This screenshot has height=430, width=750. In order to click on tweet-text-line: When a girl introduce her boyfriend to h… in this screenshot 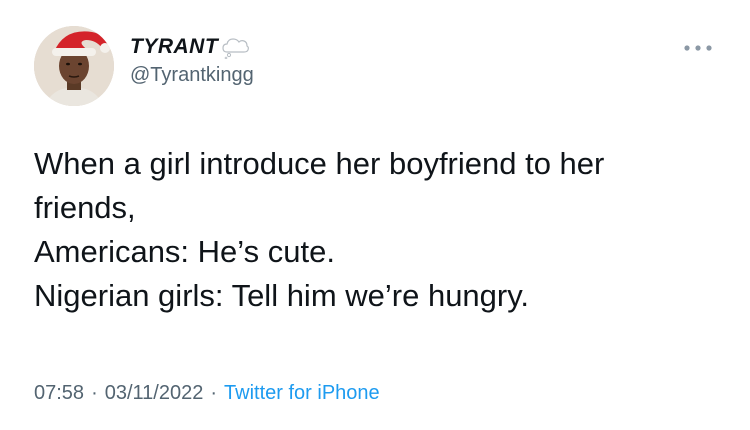, I will do `click(319, 163)`.